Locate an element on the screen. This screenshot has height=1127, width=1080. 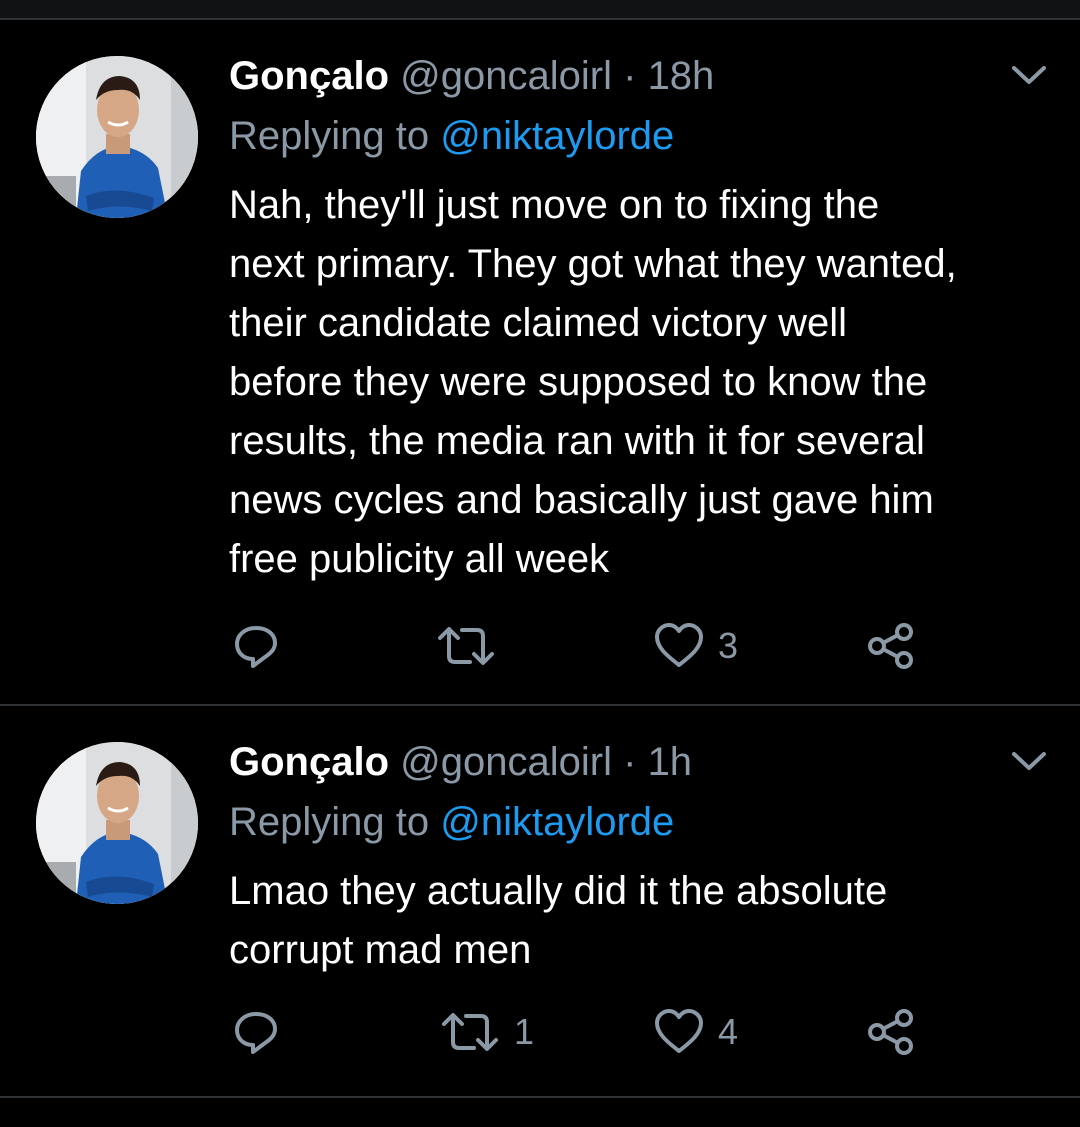
tweet-header: Gonçalo @goncaloirl · 1h is located at coordinates (460, 762).